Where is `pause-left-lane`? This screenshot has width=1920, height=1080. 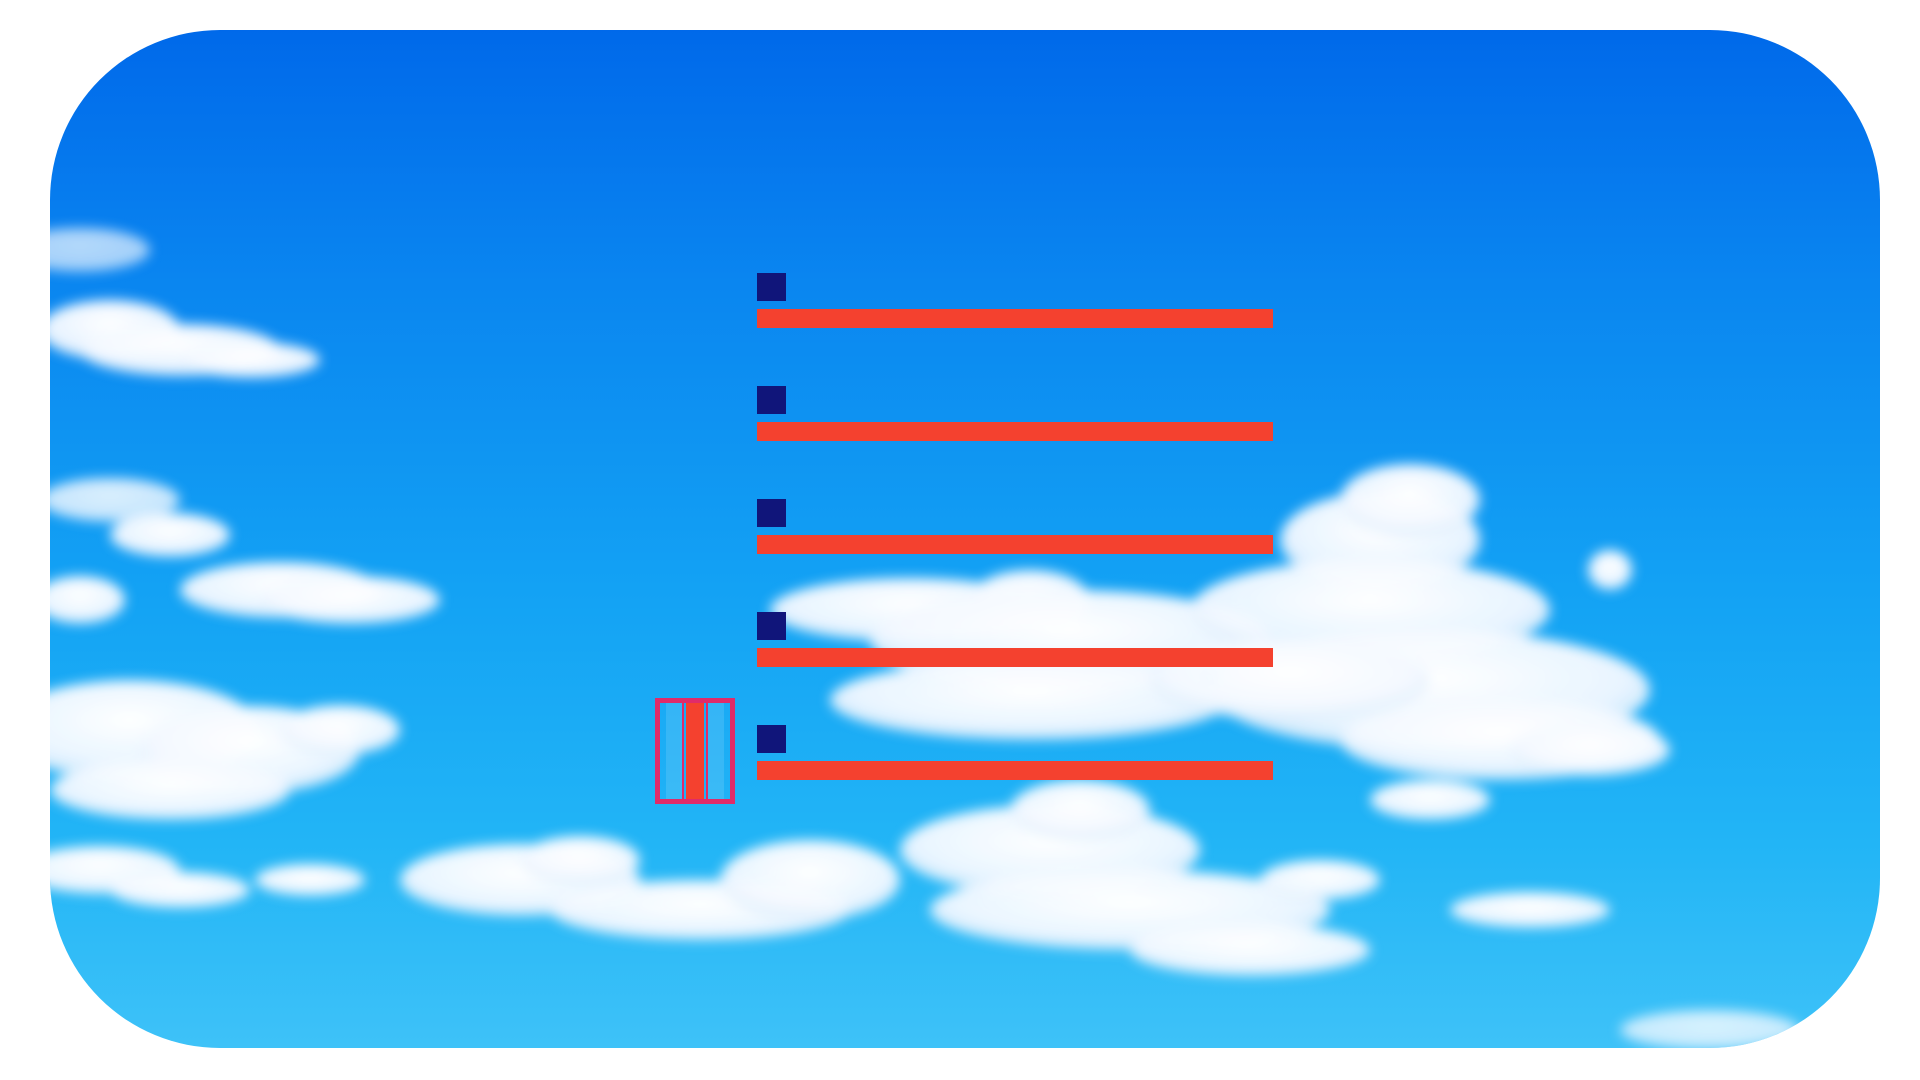 pause-left-lane is located at coordinates (675, 751).